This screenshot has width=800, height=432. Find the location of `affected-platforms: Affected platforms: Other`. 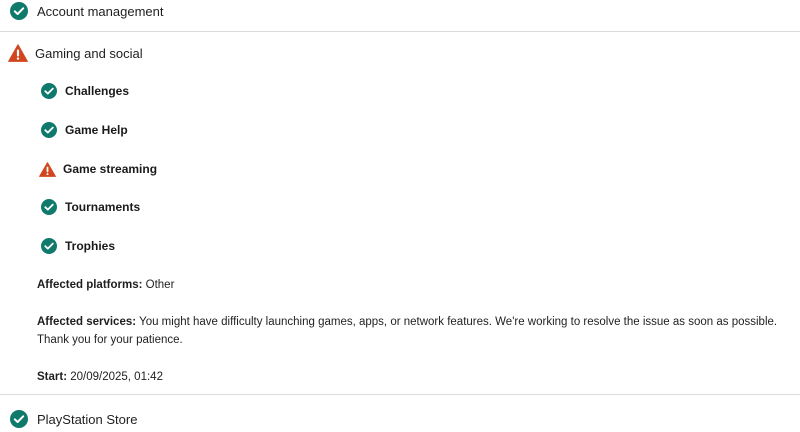

affected-platforms: Affected platforms: Other is located at coordinates (105, 285).